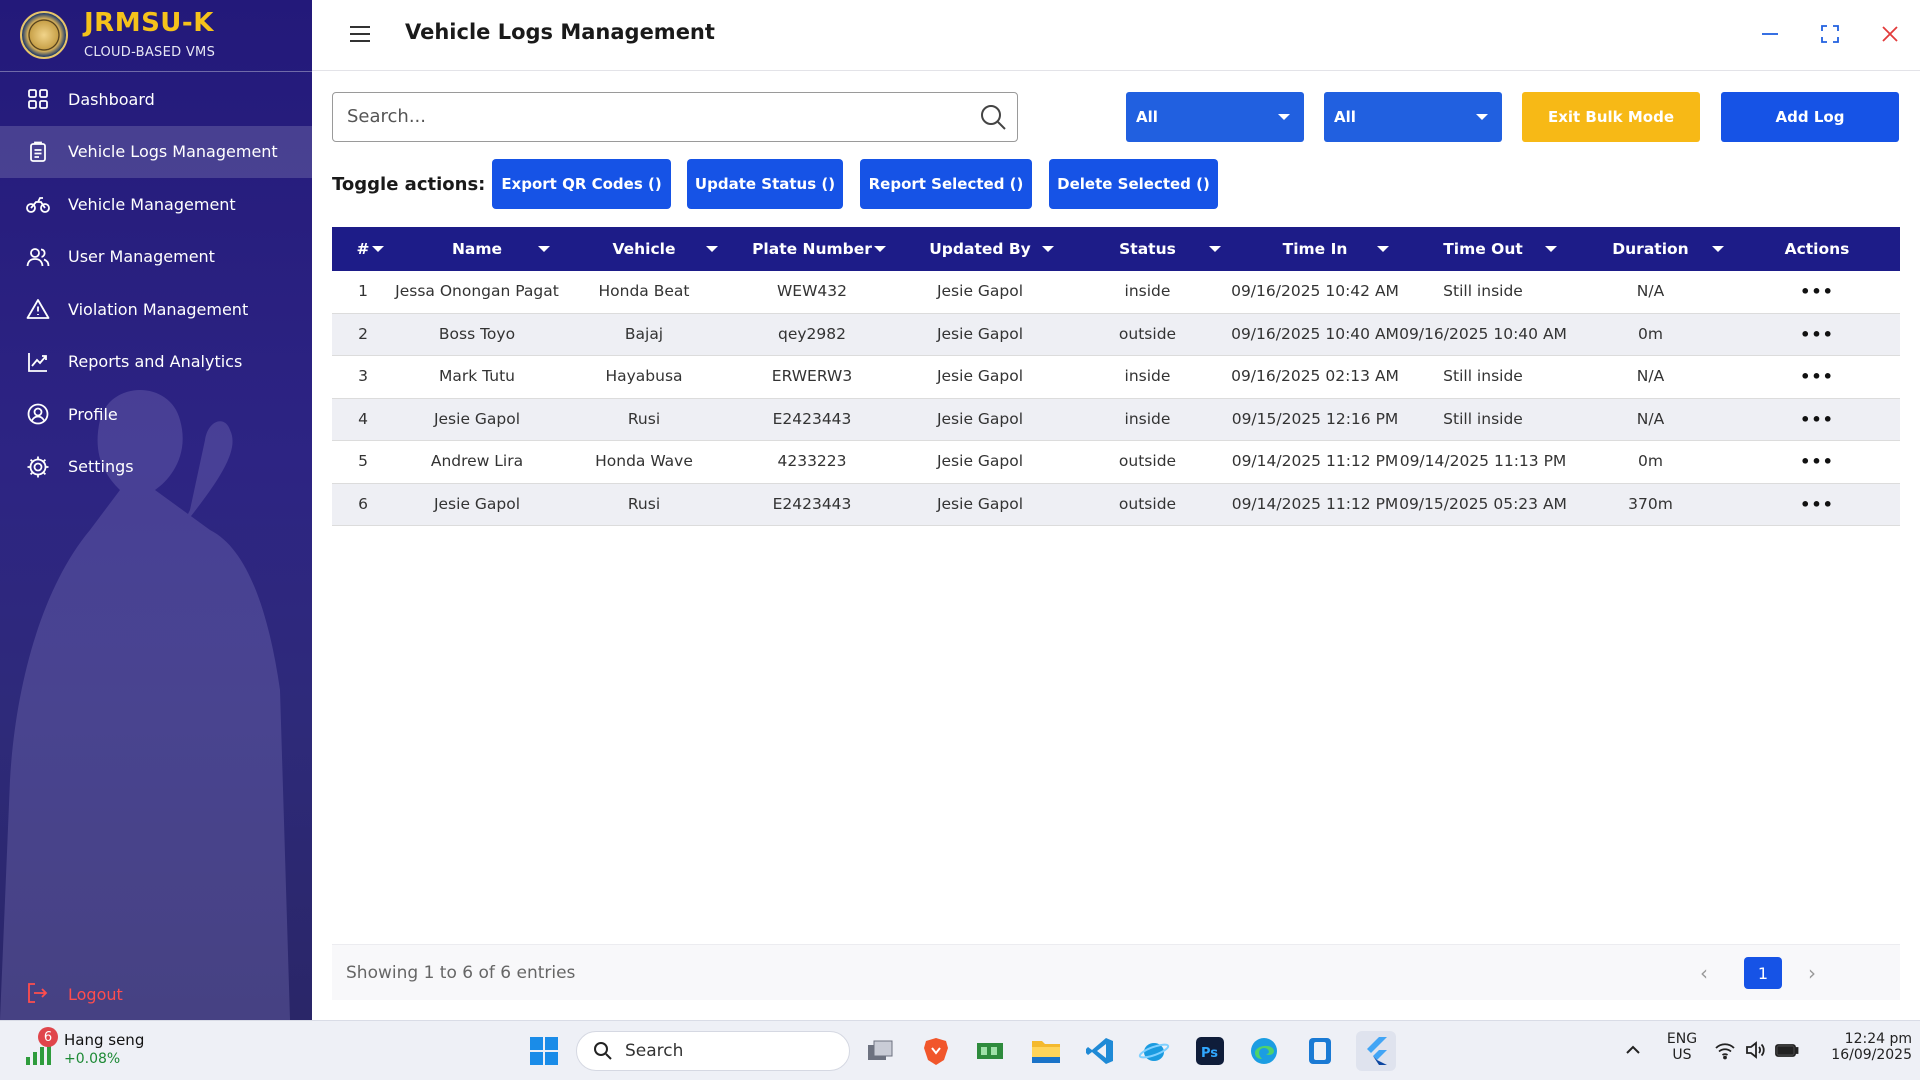  Describe the element at coordinates (880, 1051) in the screenshot. I see `task-view-icon` at that location.